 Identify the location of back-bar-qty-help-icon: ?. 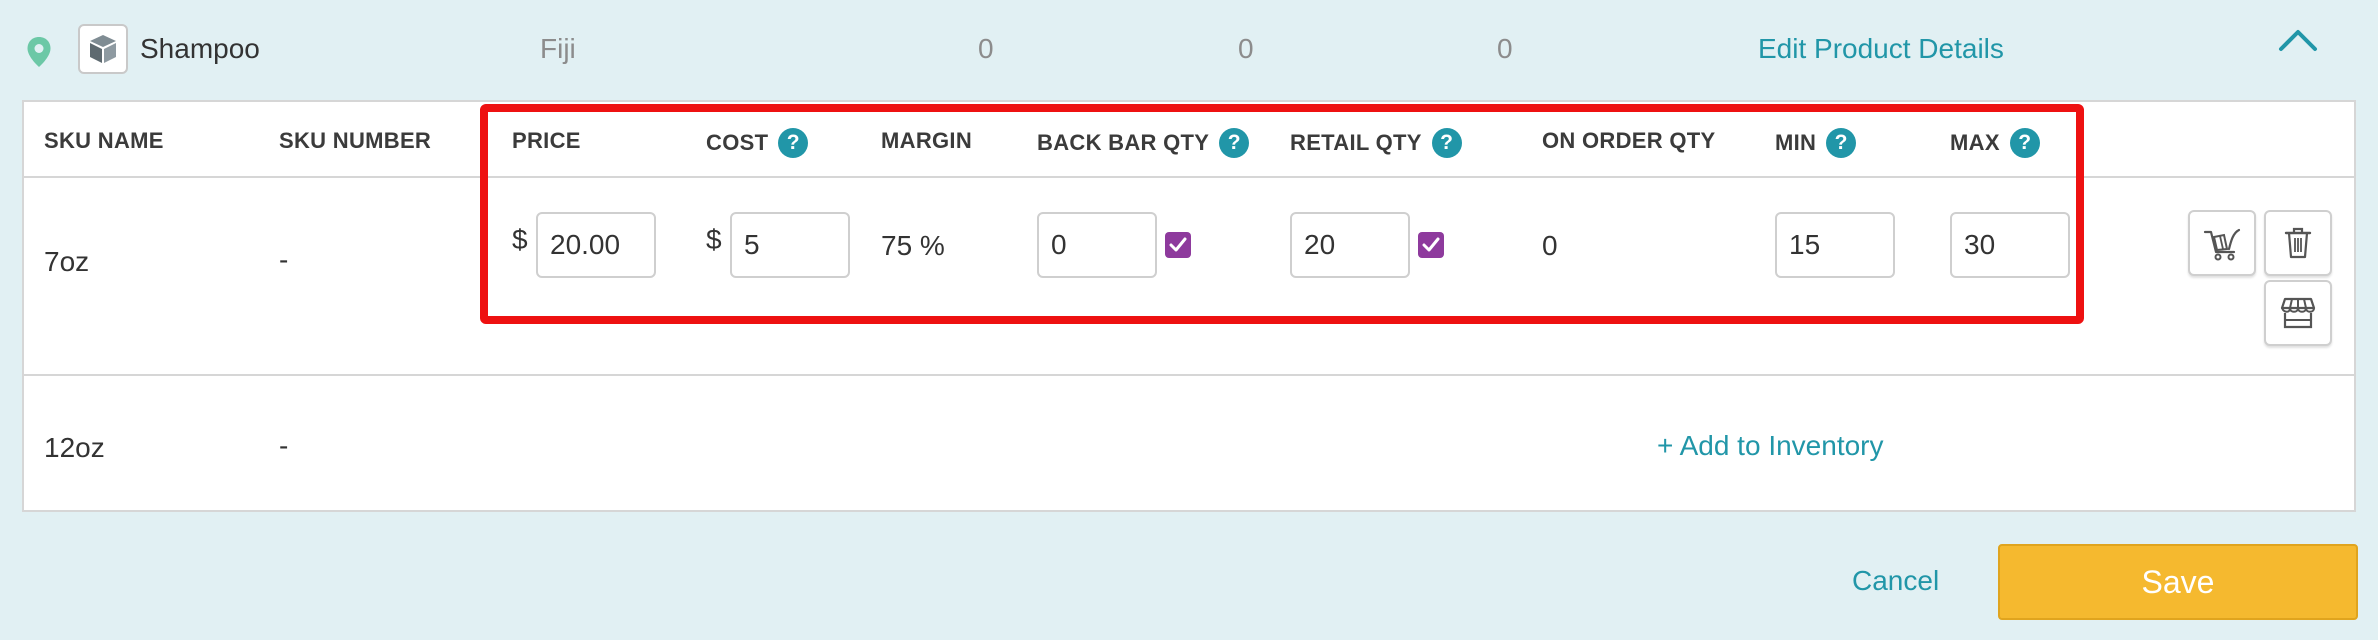
(1234, 143).